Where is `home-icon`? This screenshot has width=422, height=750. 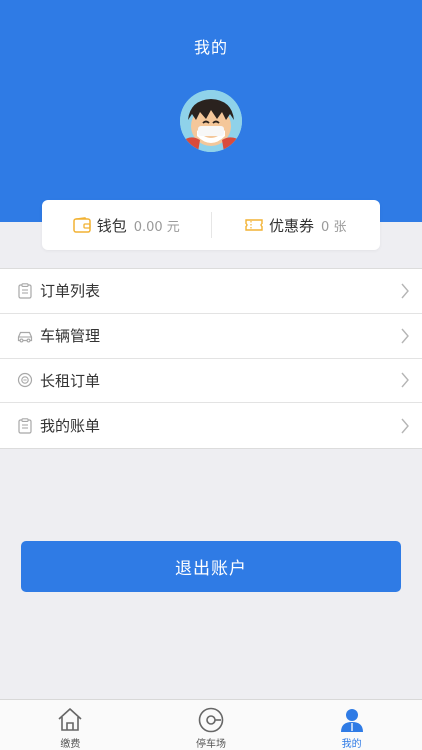 home-icon is located at coordinates (70, 719).